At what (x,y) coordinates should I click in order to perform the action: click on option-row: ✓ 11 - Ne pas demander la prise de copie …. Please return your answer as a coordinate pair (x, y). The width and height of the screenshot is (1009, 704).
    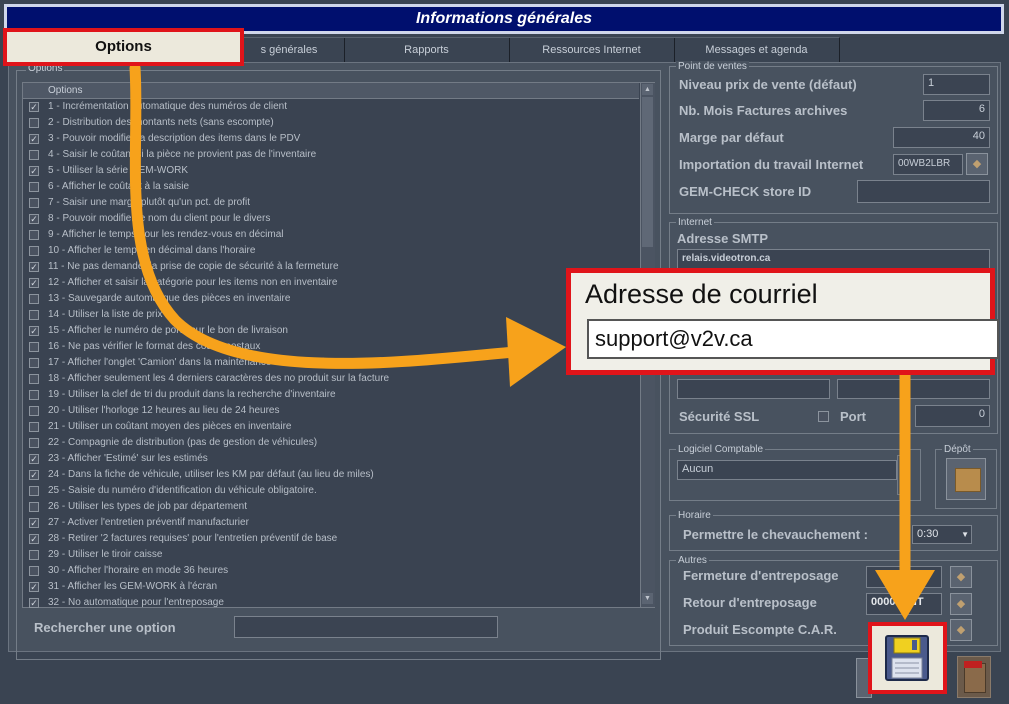
    Looking at the image, I should click on (331, 267).